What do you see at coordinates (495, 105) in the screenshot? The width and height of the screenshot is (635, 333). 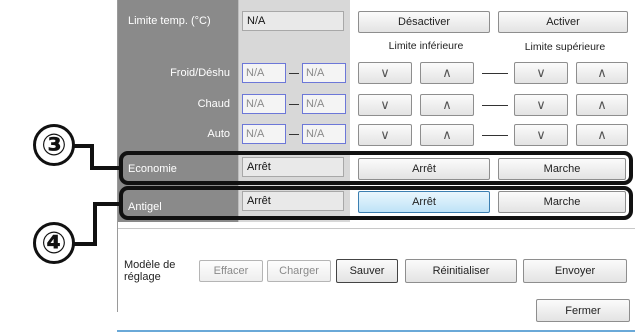 I see `heat-range-line` at bounding box center [495, 105].